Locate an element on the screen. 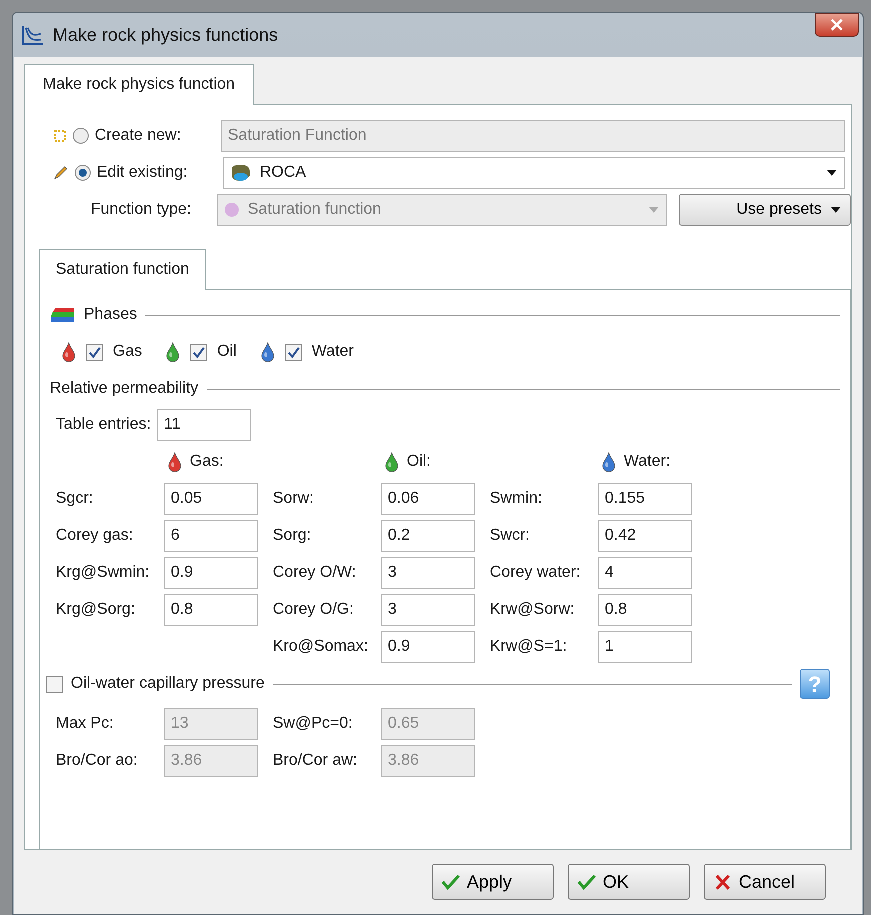  close-icon is located at coordinates (837, 25).